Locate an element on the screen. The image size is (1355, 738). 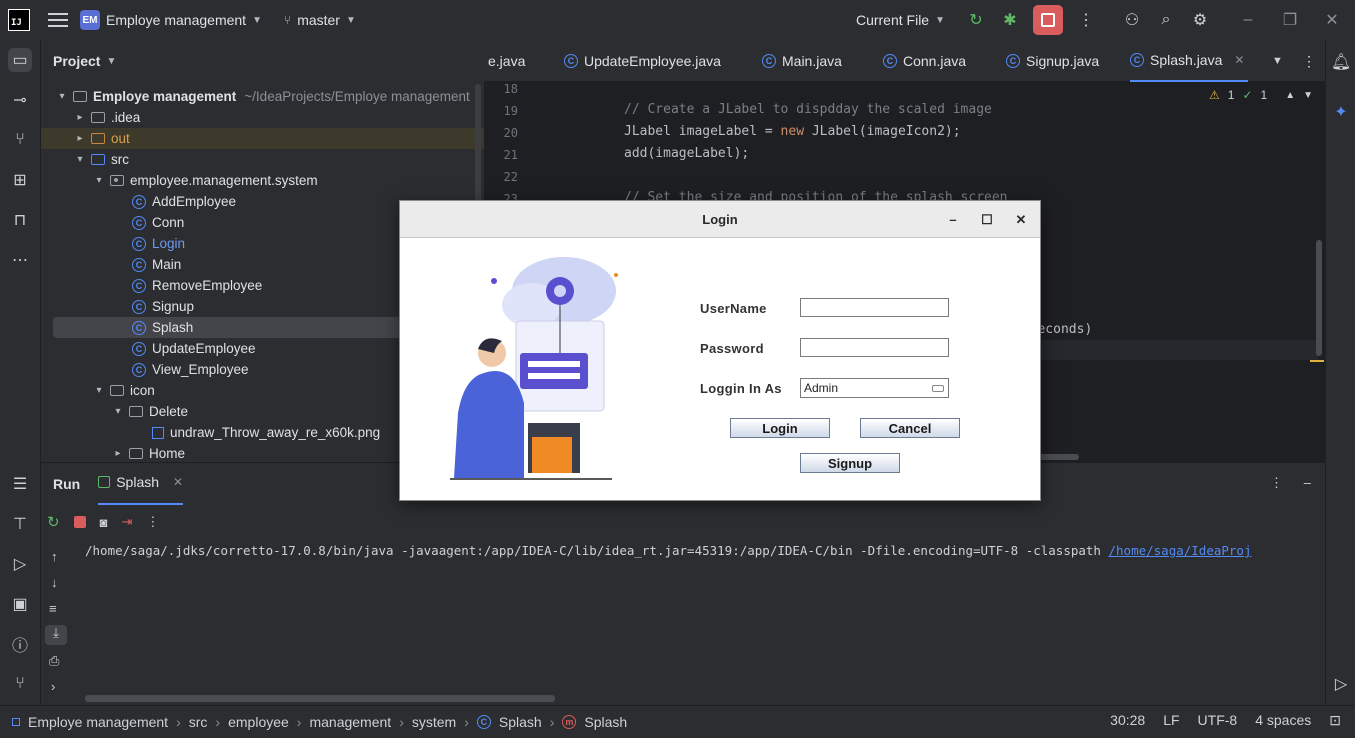
project-folder-icon: ▭ is located at coordinates (20, 60).